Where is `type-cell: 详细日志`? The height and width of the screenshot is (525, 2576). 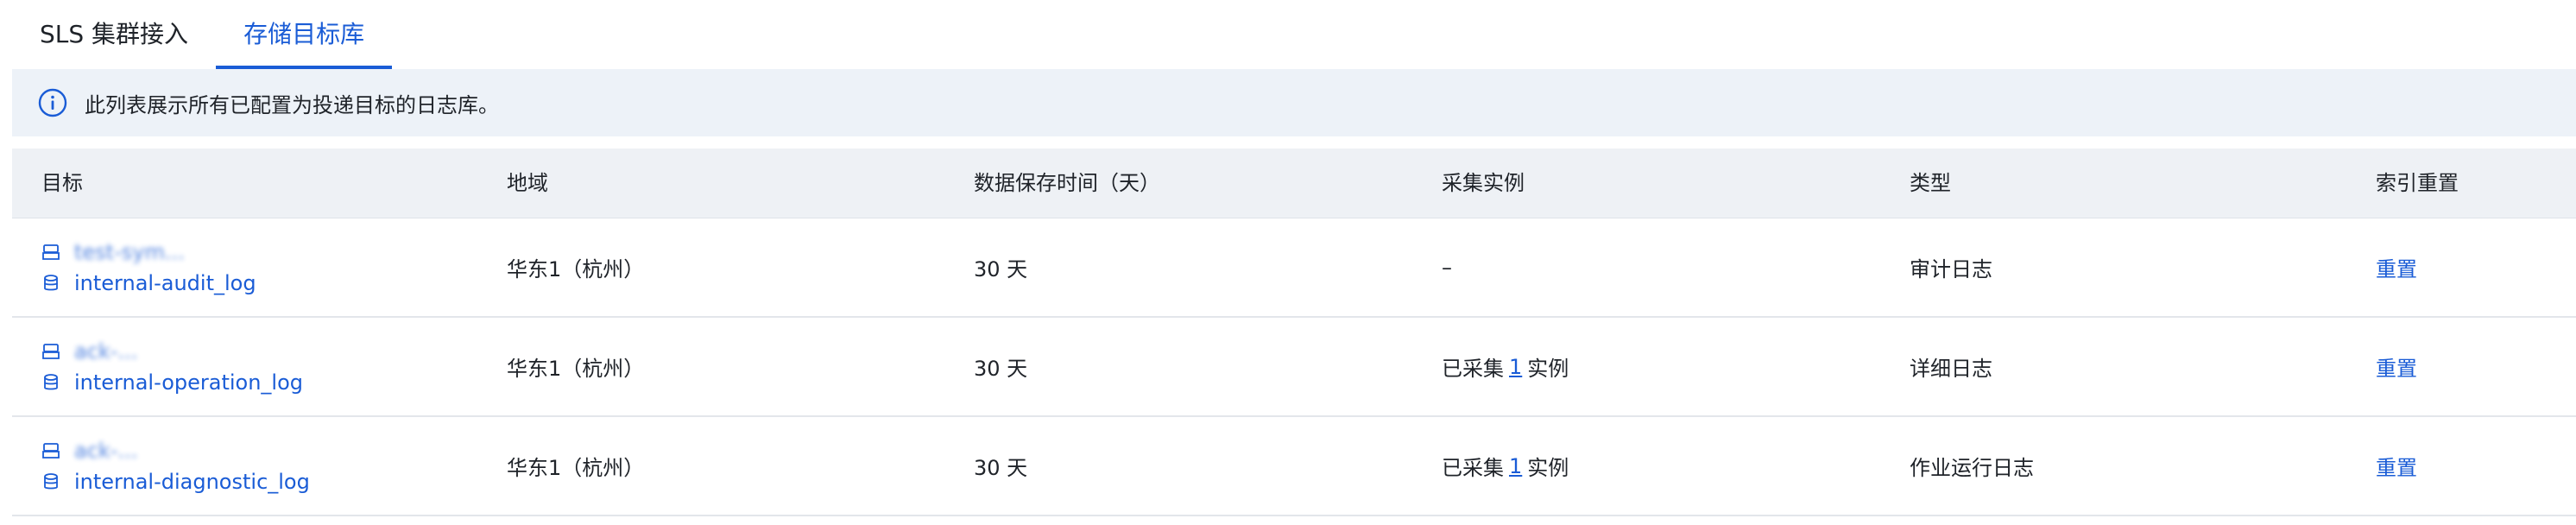 type-cell: 详细日志 is located at coordinates (1951, 369).